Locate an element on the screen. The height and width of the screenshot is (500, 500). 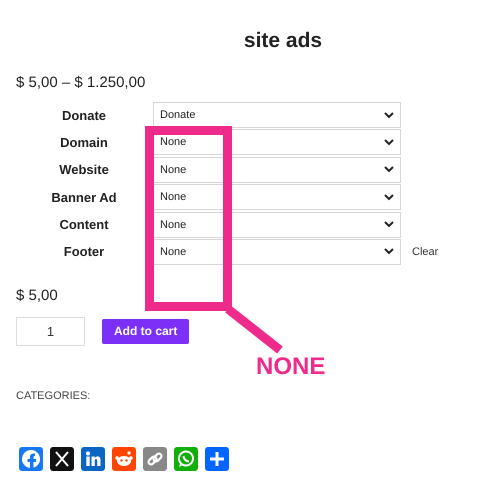
variation-label: Content is located at coordinates (84, 224).